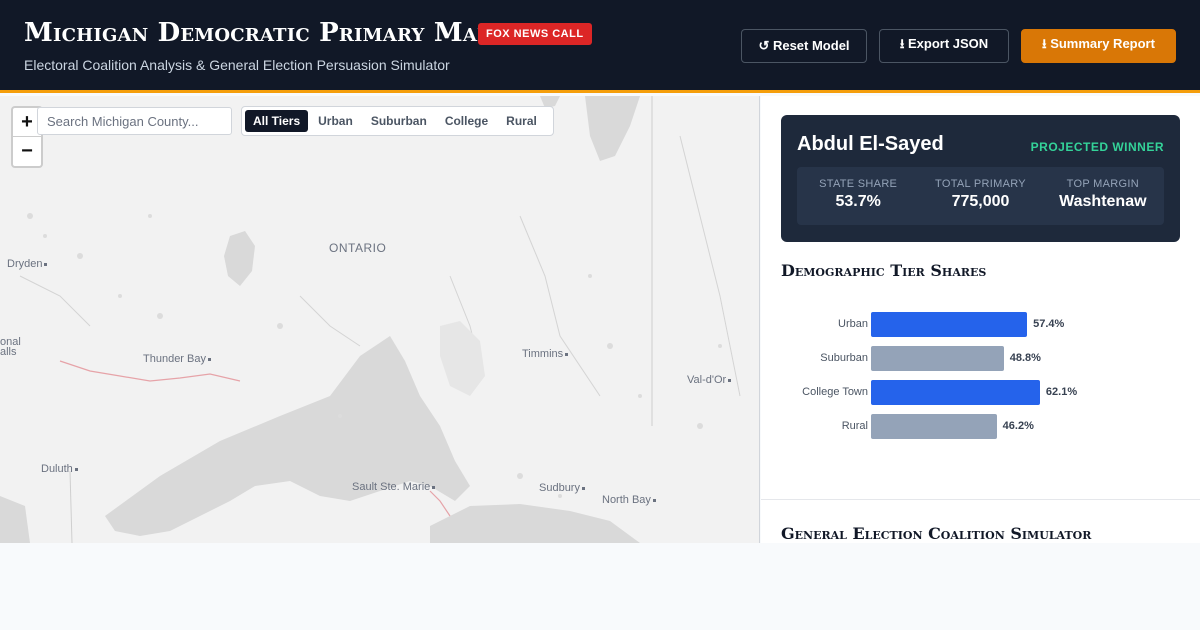 The width and height of the screenshot is (1200, 630). What do you see at coordinates (8, 352) in the screenshot?
I see `map-label-edge-bottom: alls` at bounding box center [8, 352].